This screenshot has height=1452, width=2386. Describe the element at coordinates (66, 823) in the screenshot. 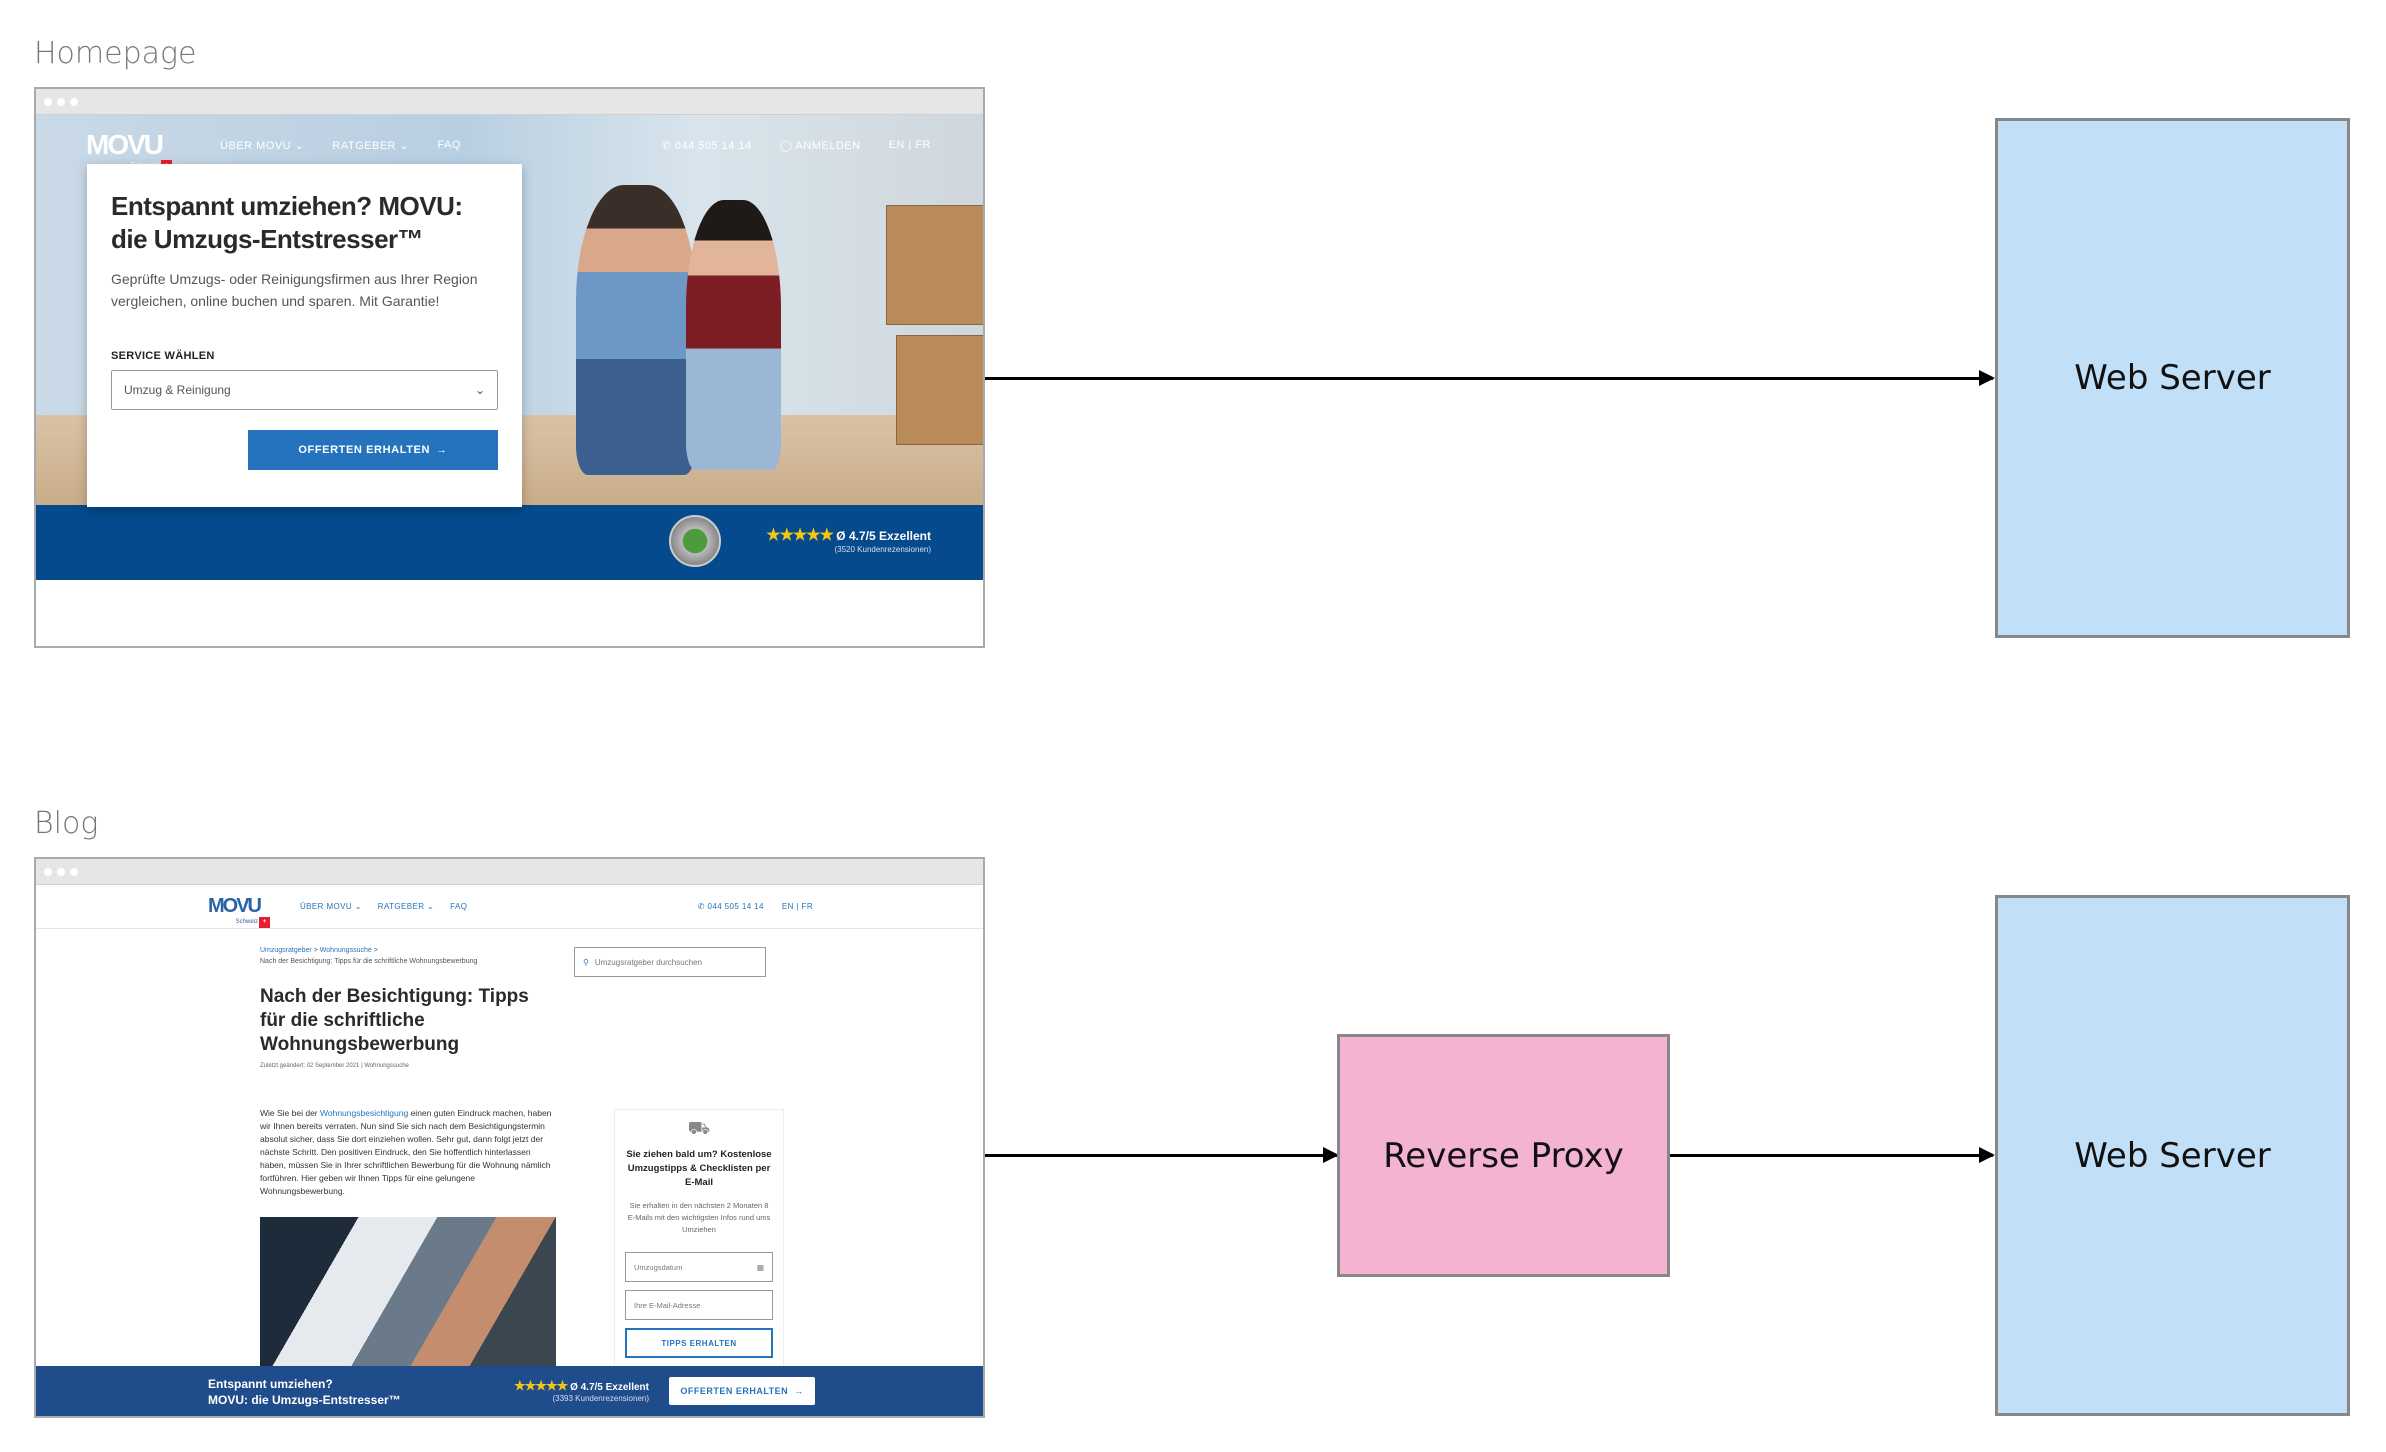

I see `blog-label: Blog` at that location.